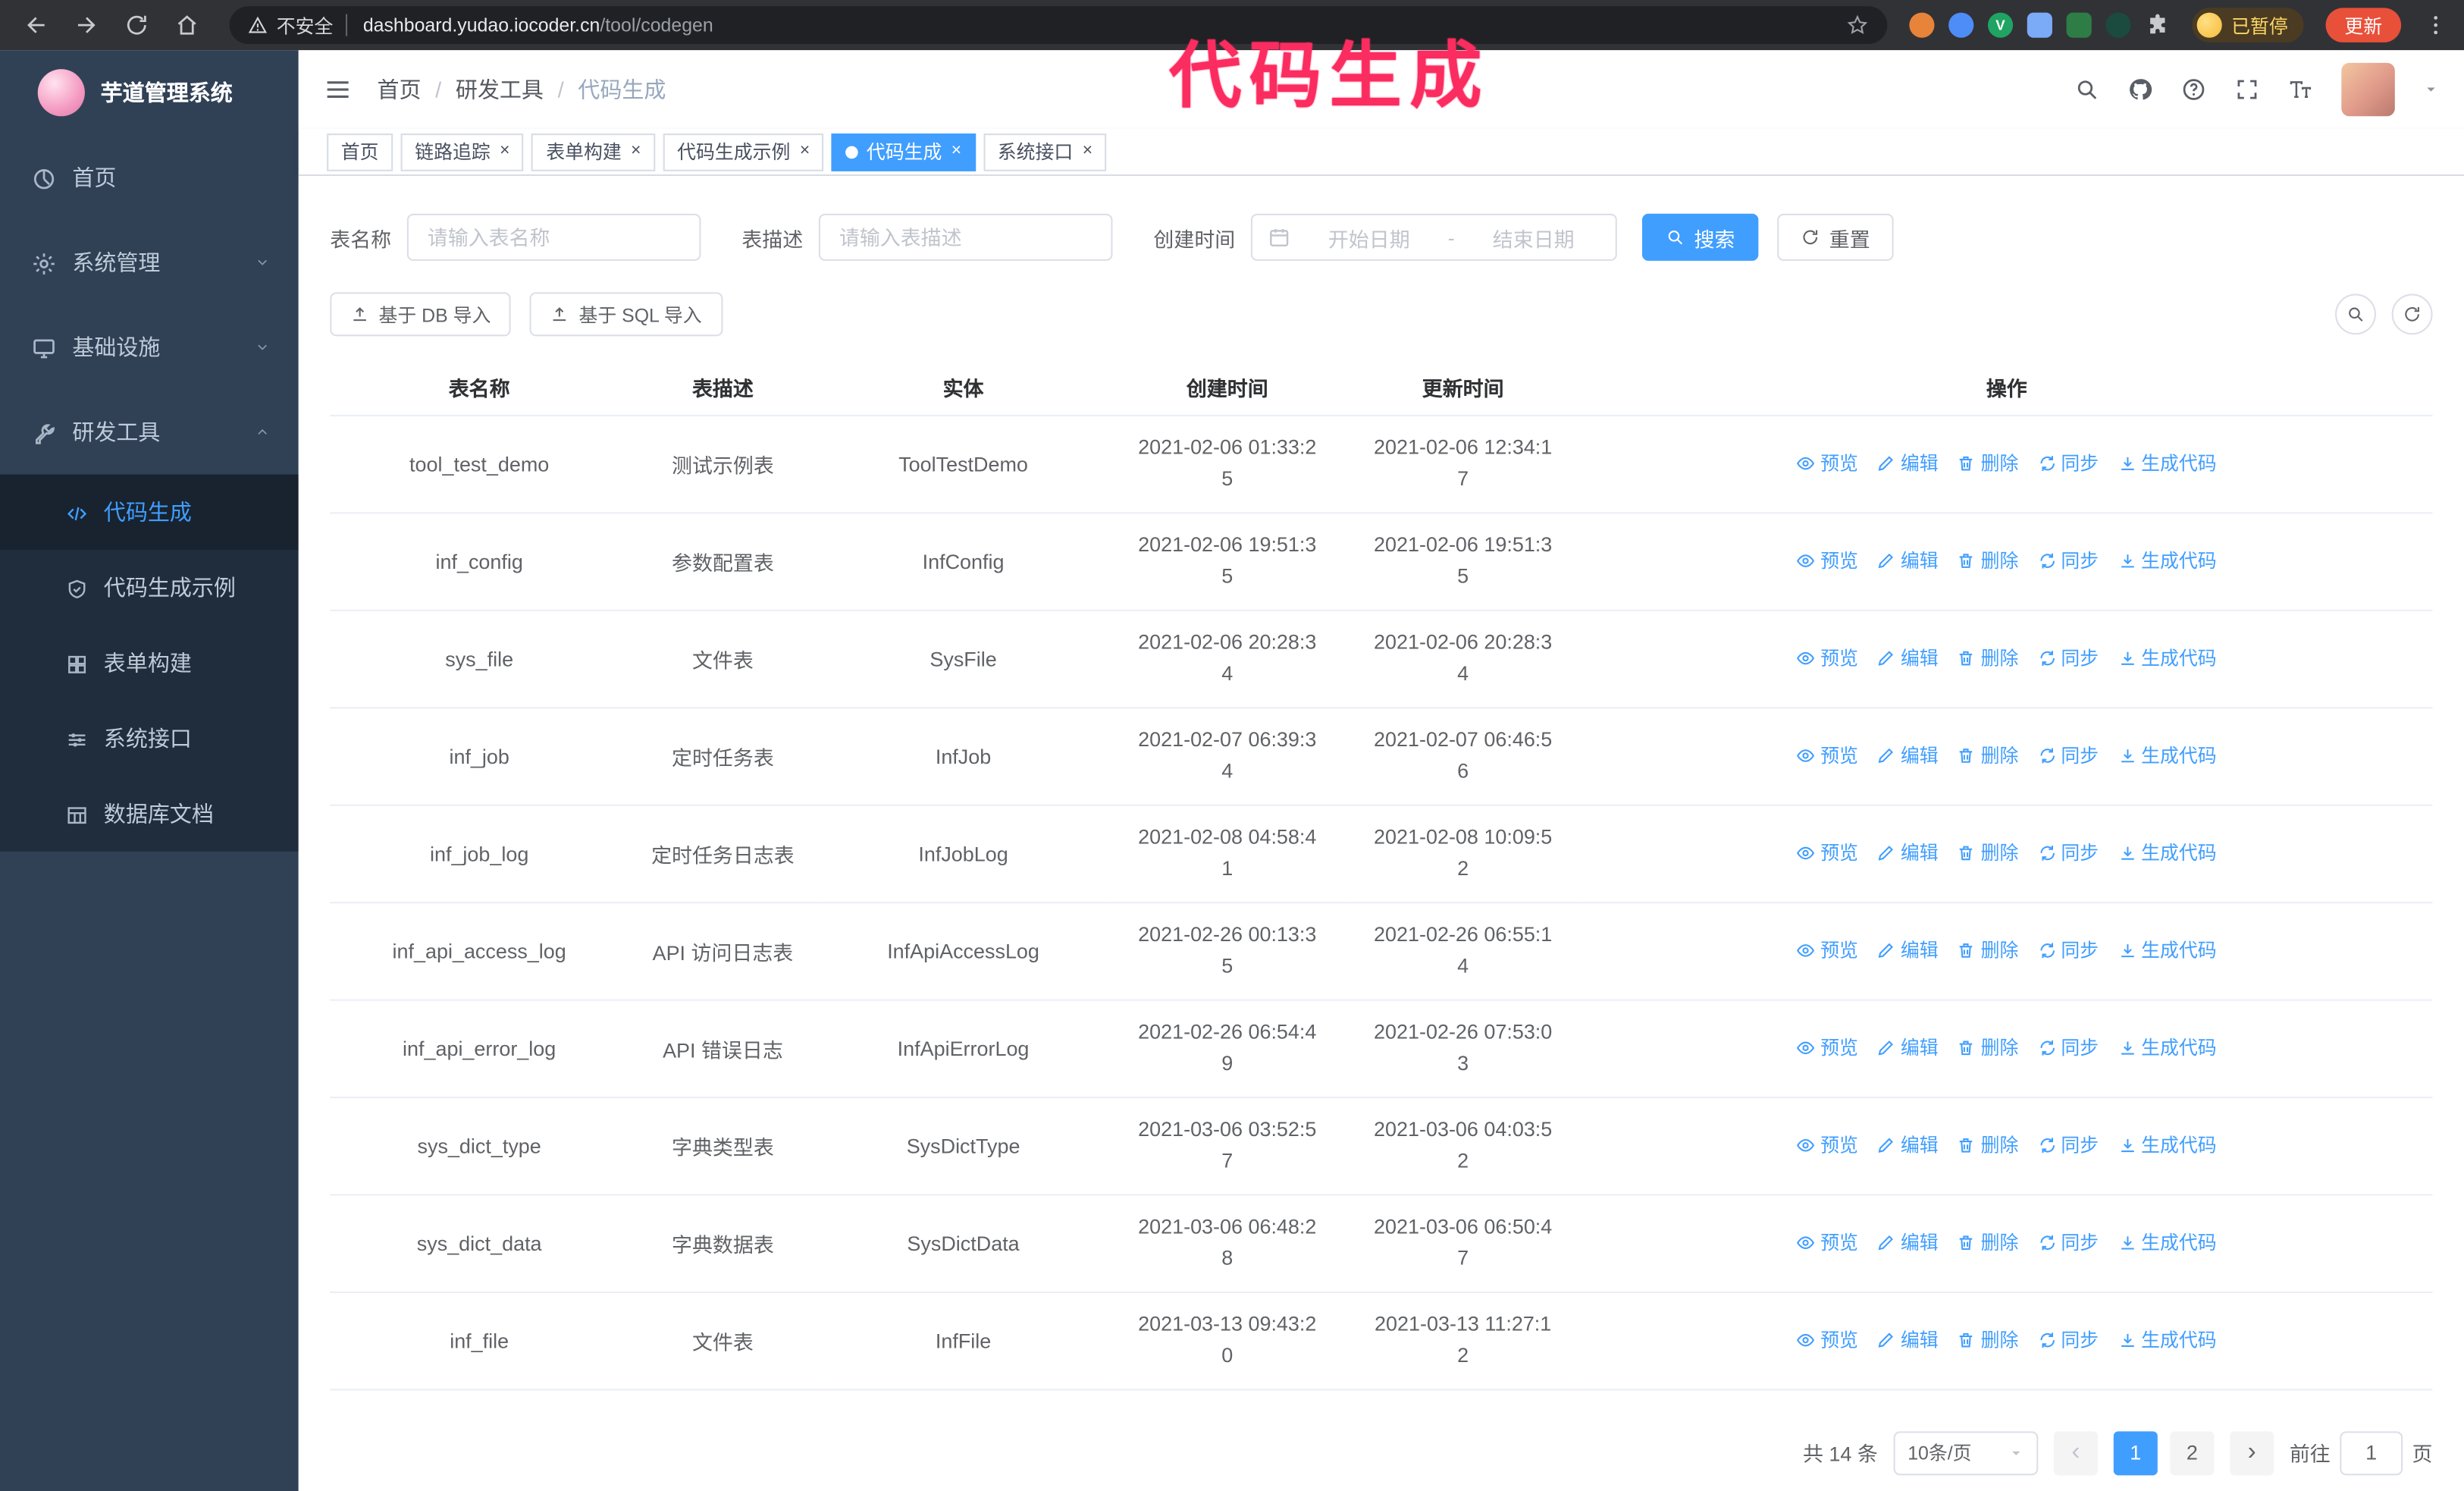 This screenshot has height=1491, width=2464. Describe the element at coordinates (360, 152) in the screenshot. I see `tab-0: 首页` at that location.